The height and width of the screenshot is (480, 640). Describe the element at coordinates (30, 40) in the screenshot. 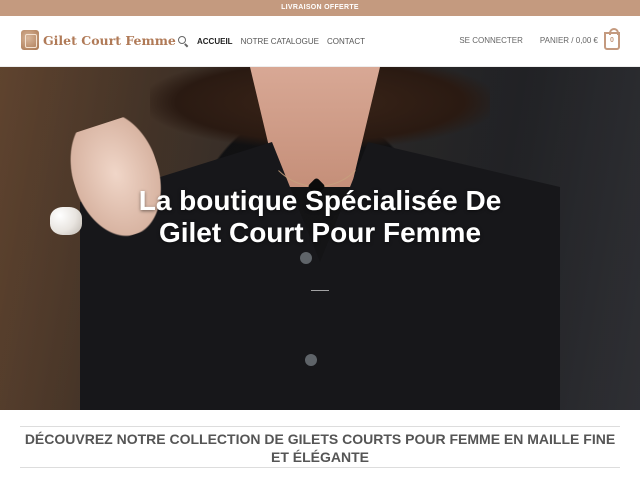

I see `logo-icon` at that location.